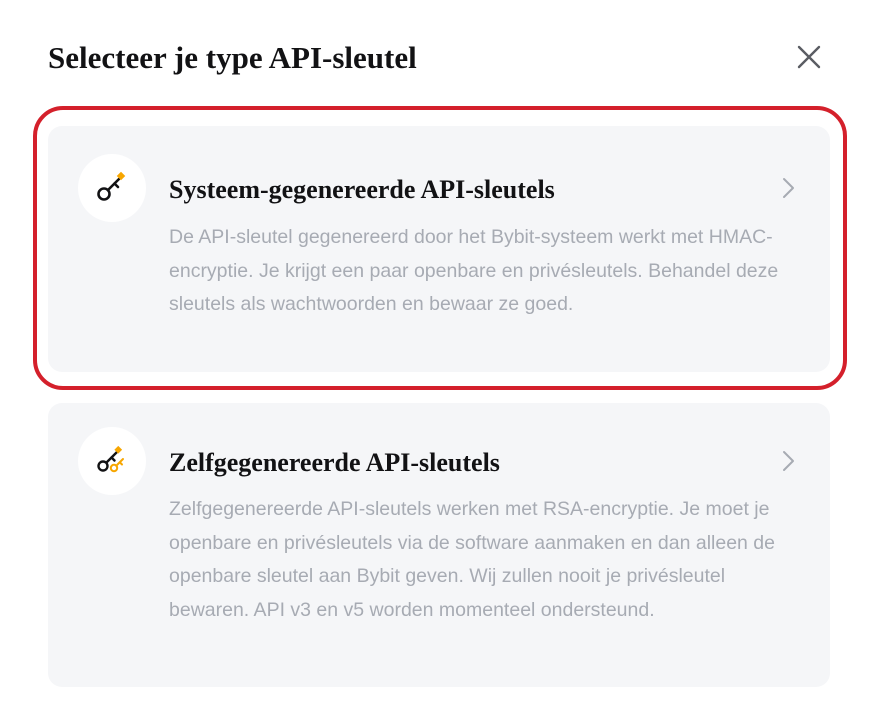 The image size is (870, 704). I want to click on key-pair-icon, so click(110, 459).